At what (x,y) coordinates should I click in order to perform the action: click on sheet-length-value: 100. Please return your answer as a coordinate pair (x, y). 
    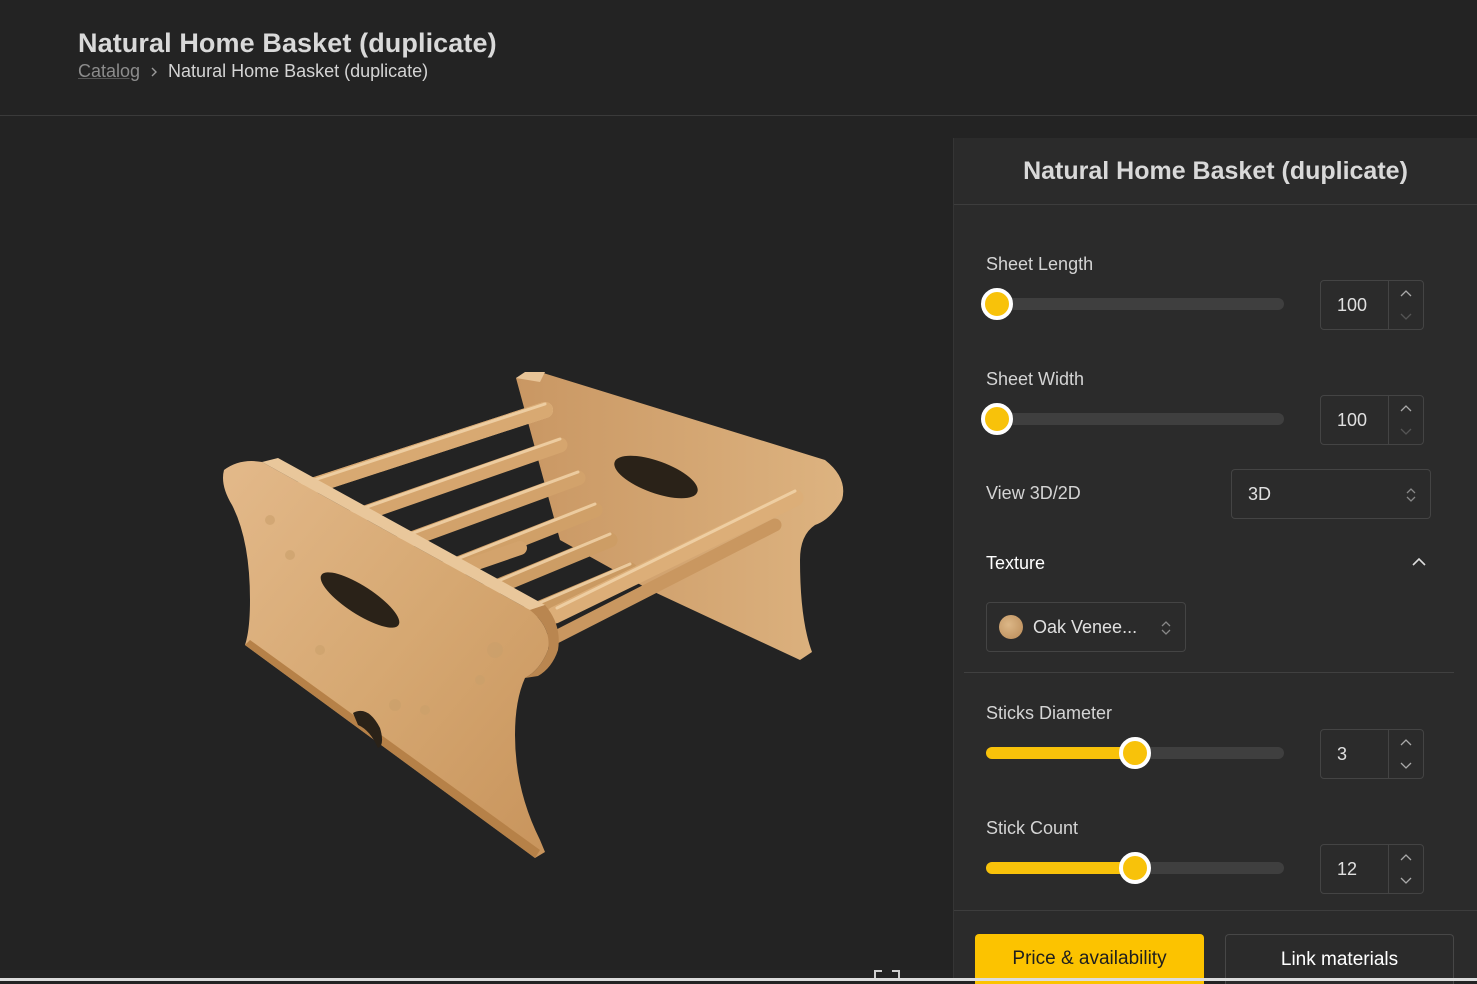
    Looking at the image, I should click on (1355, 305).